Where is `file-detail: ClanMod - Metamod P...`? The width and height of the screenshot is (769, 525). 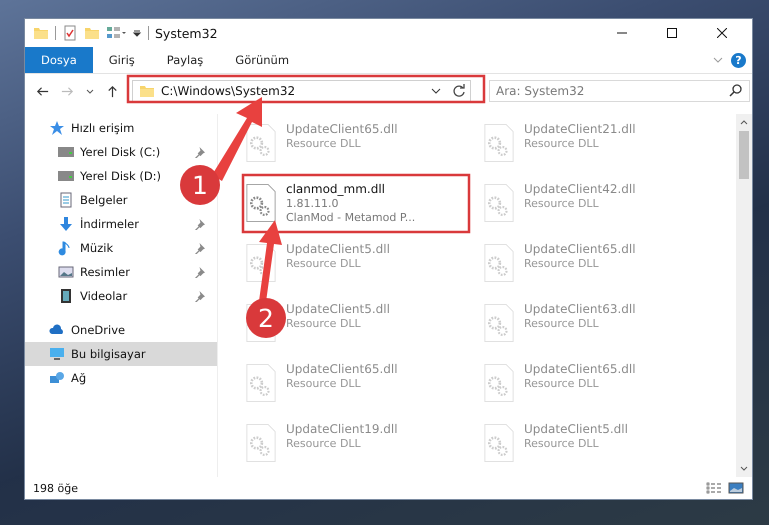 file-detail: ClanMod - Metamod P... is located at coordinates (351, 217).